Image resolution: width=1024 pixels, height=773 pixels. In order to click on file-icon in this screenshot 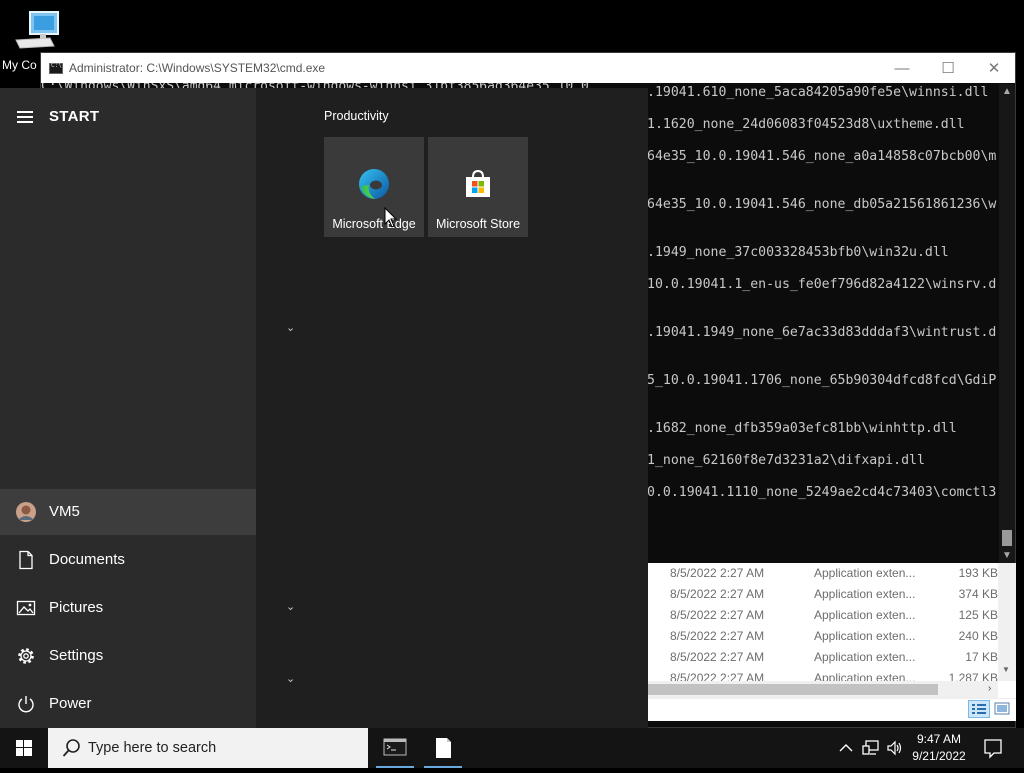, I will do `click(443, 748)`.